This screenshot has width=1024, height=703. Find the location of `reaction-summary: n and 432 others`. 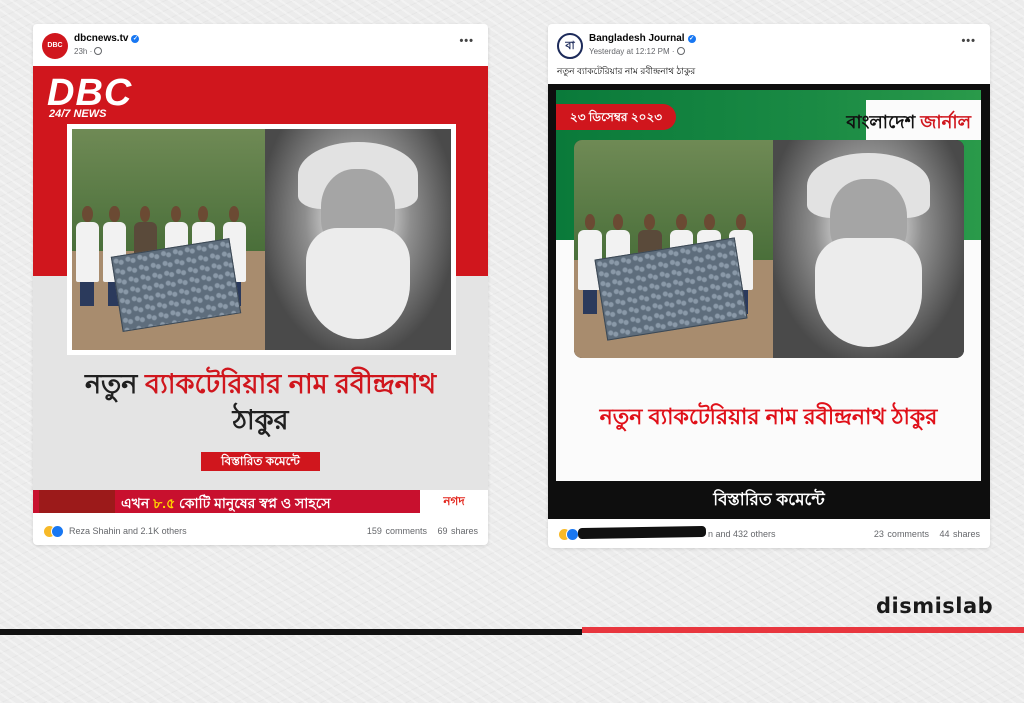

reaction-summary: n and 432 others is located at coordinates (742, 534).